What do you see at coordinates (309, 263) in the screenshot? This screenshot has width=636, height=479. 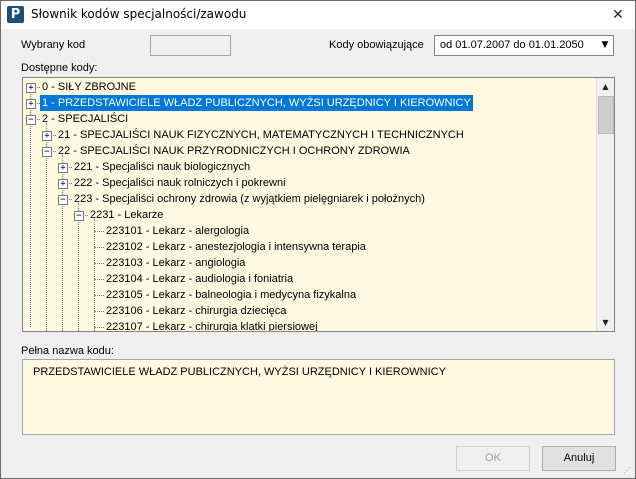 I see `tree-node: 223103 - Lekarz - angiologia` at bounding box center [309, 263].